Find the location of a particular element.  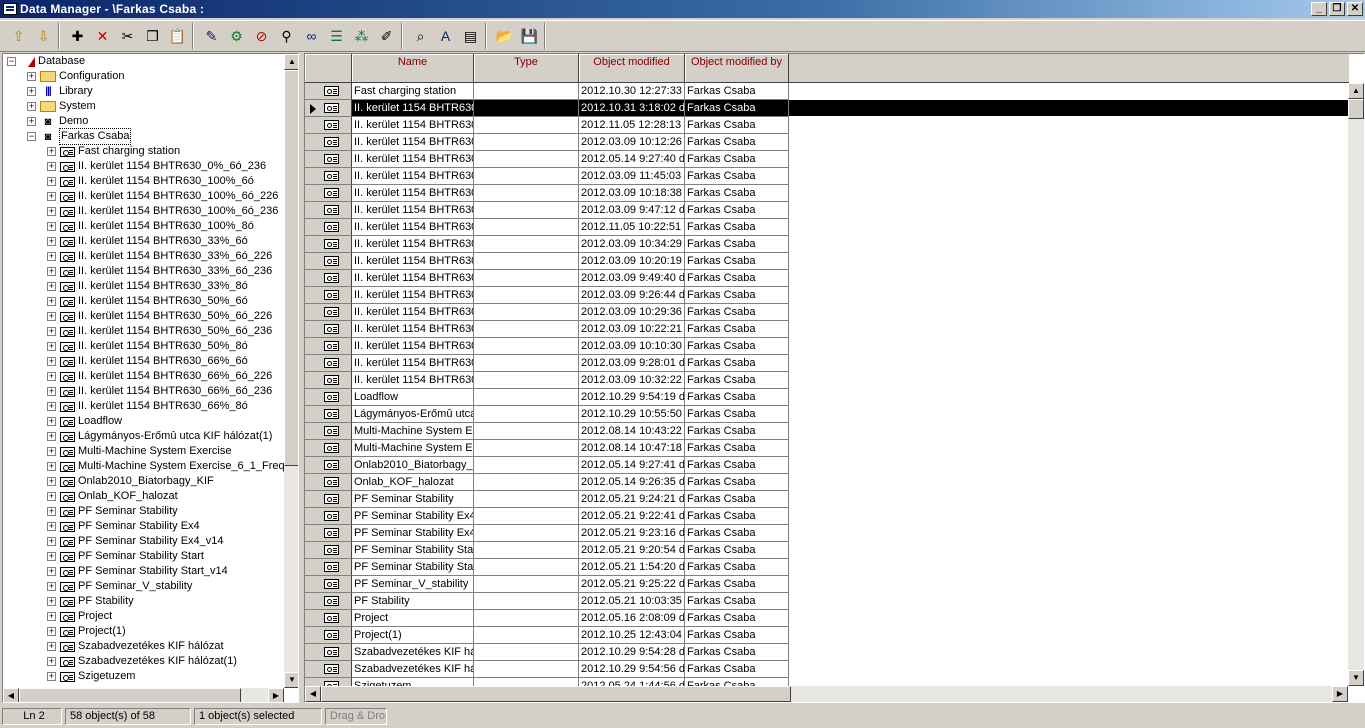

folder-up-button: ⇧ is located at coordinates (18, 36).